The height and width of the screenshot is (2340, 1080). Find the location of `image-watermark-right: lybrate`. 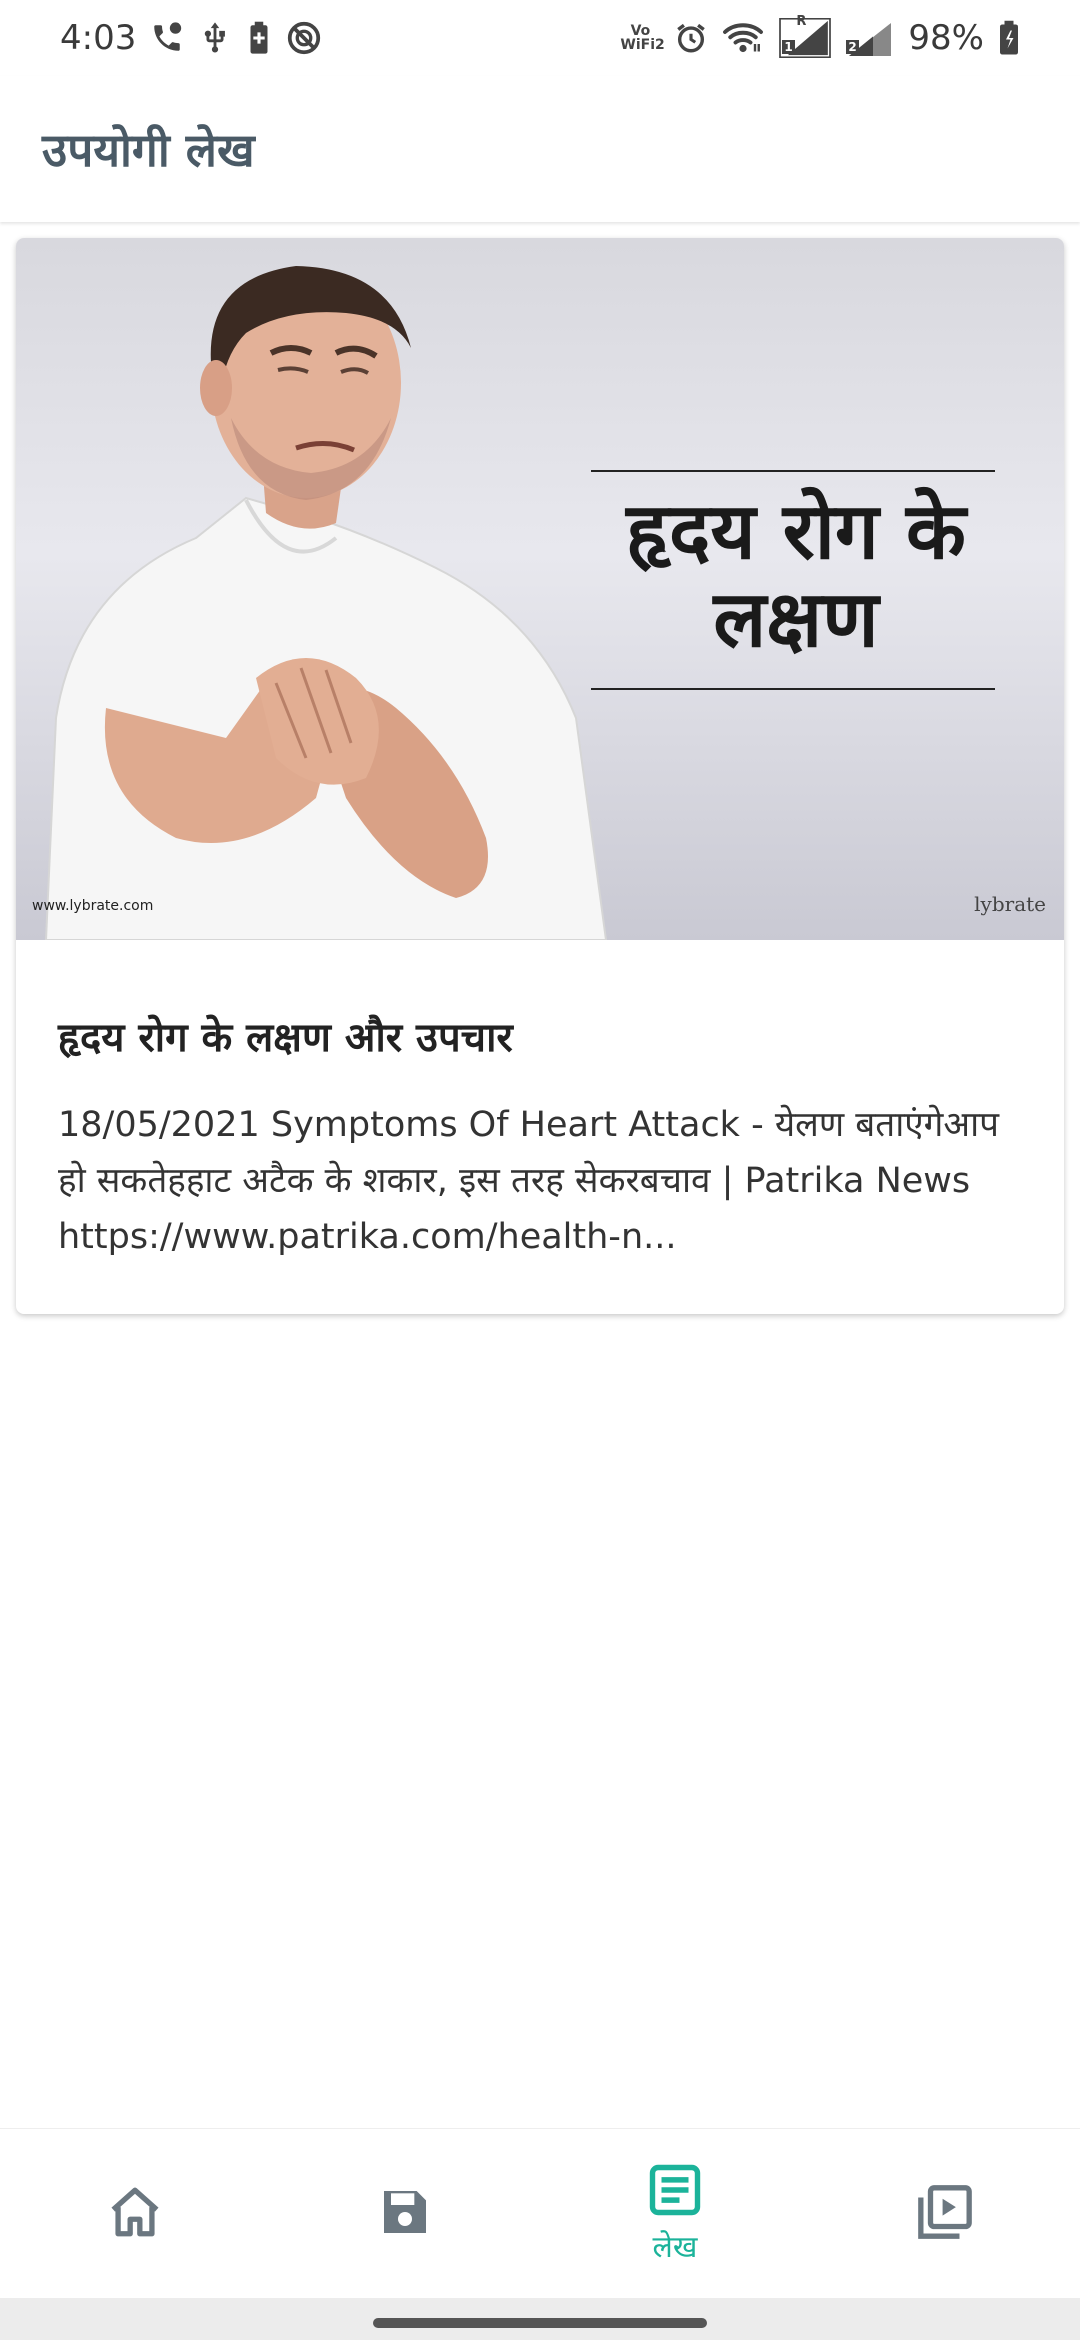

image-watermark-right: lybrate is located at coordinates (1010, 904).